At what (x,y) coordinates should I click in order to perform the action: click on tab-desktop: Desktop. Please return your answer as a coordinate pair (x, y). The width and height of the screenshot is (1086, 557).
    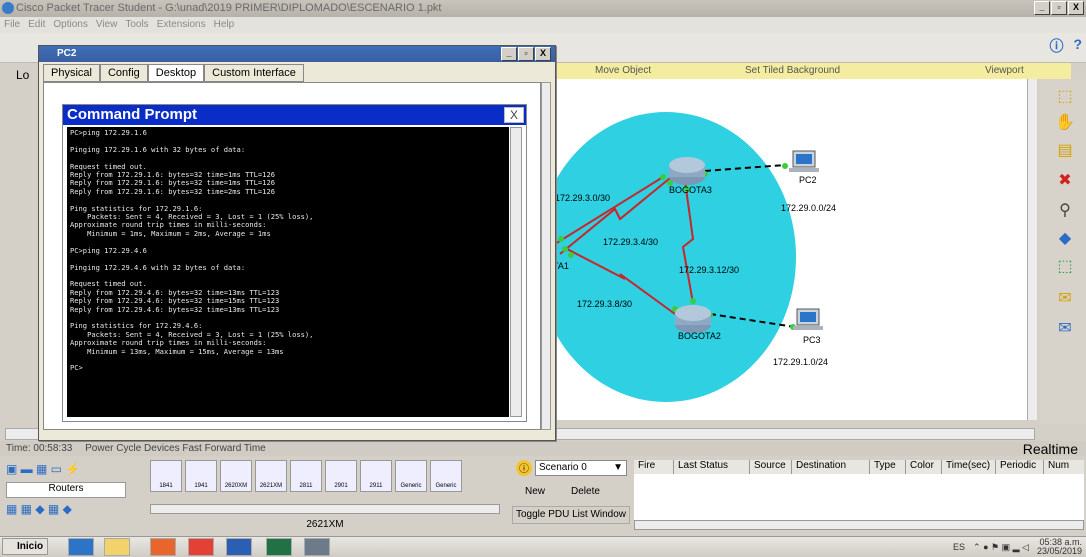
    Looking at the image, I should click on (176, 73).